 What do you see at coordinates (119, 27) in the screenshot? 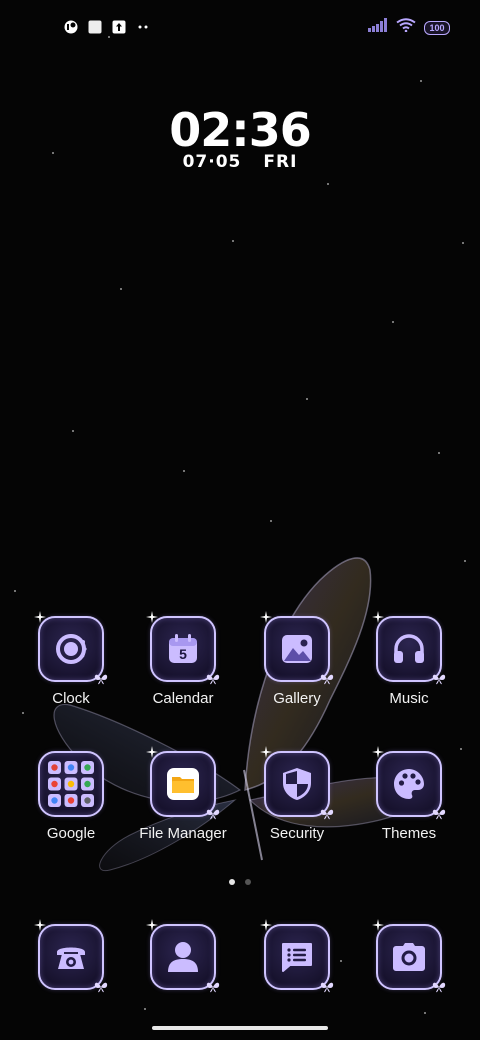
I see `upload-icon` at bounding box center [119, 27].